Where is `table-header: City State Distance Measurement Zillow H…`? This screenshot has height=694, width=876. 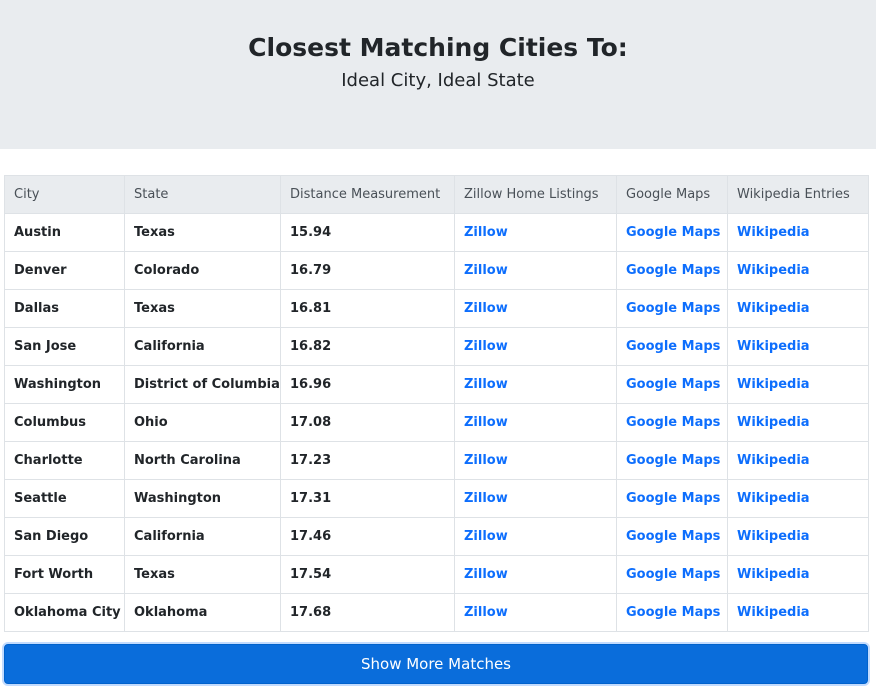 table-header: City State Distance Measurement Zillow H… is located at coordinates (436, 194).